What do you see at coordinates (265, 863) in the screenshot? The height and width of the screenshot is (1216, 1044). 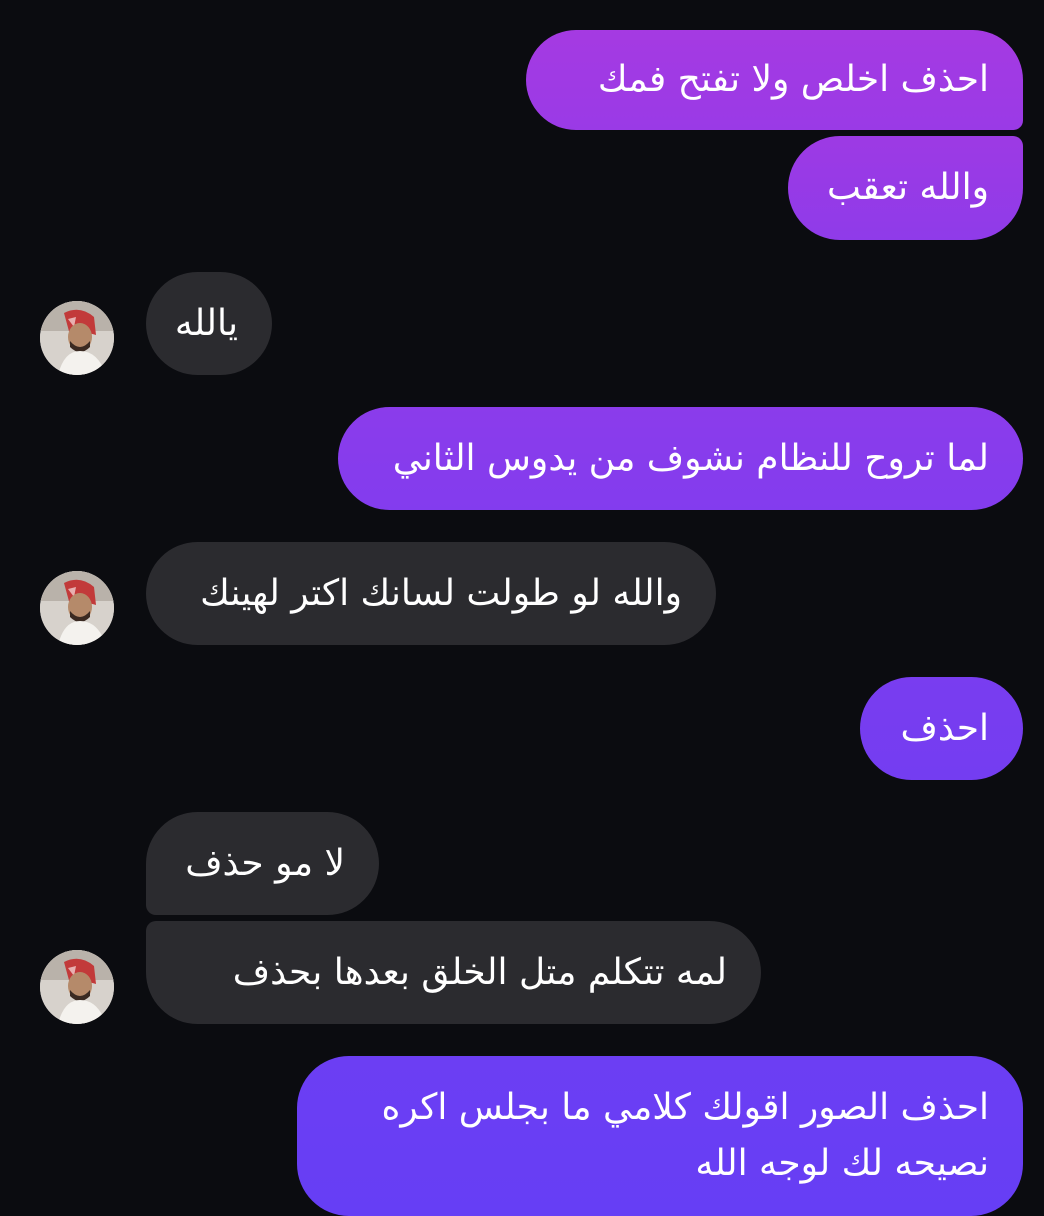 I see `message-text: لا مو حذف` at bounding box center [265, 863].